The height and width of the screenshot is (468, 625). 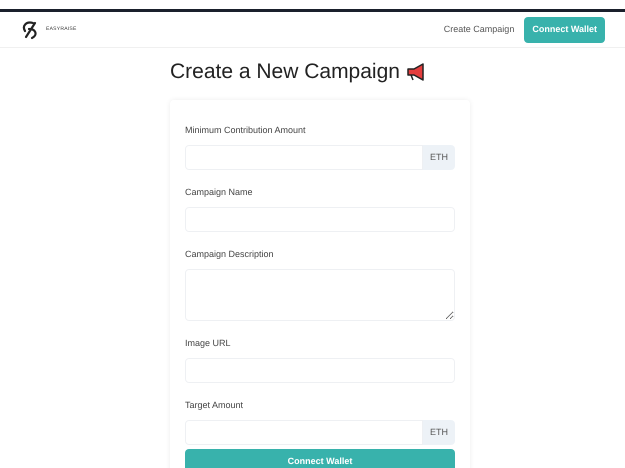 I want to click on create-campaign-link: Create Campaign, so click(x=479, y=29).